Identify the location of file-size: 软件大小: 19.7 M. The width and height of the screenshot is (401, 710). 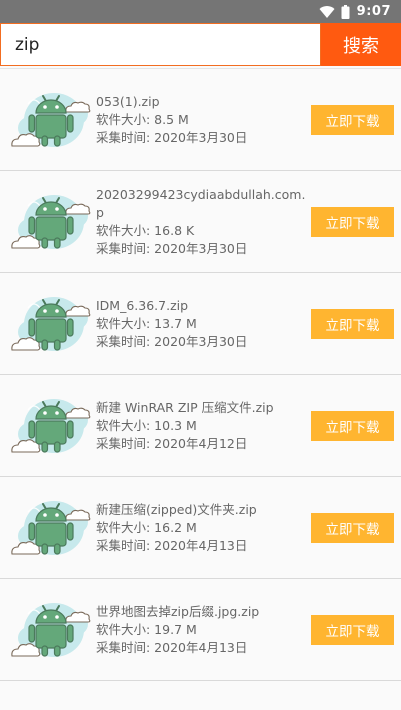
(146, 629).